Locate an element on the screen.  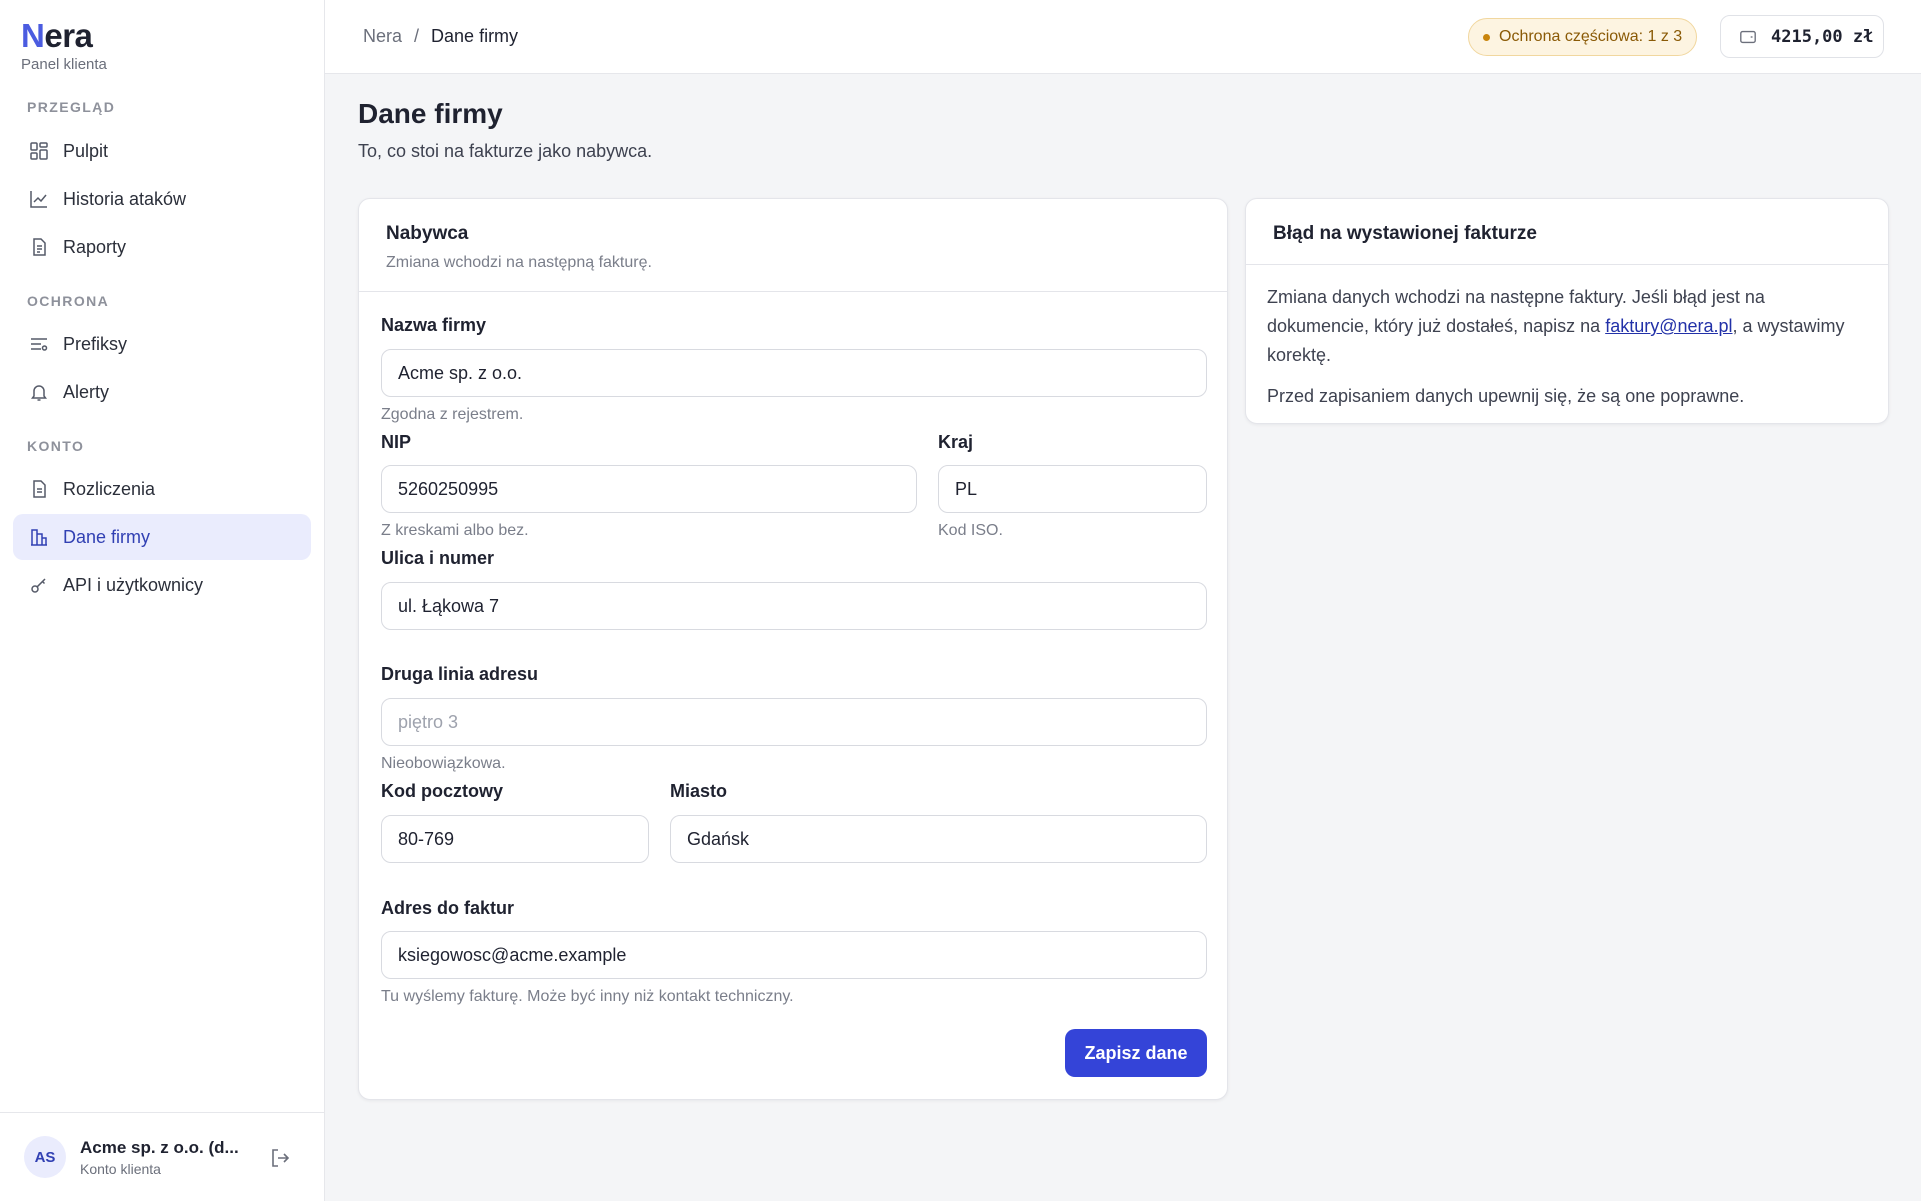
protection-status-badge: Ochrona częściowa: 1 z 3 is located at coordinates (1583, 37).